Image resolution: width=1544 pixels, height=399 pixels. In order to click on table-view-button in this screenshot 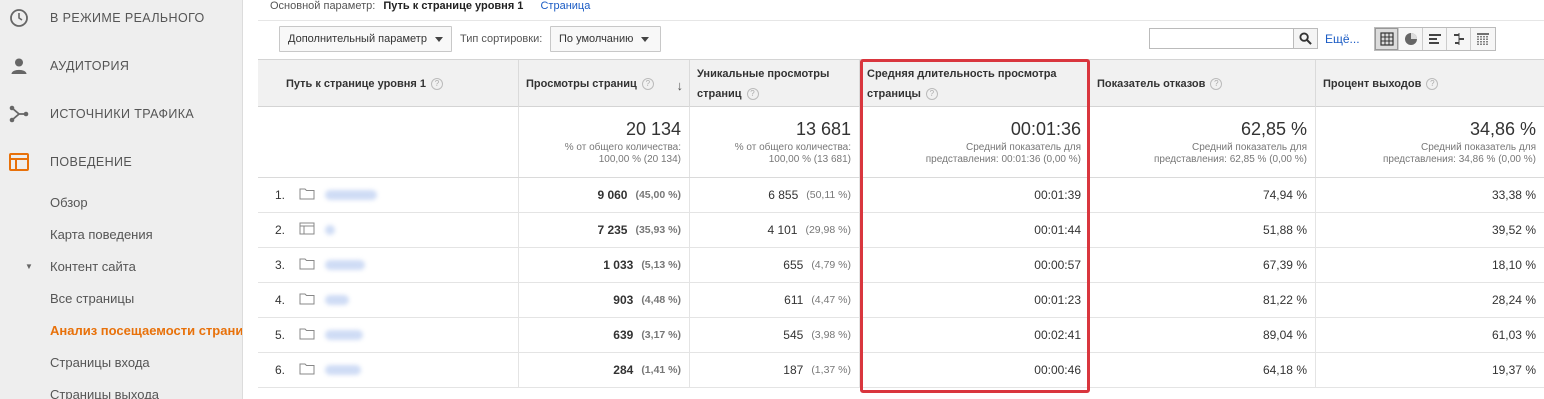, I will do `click(1387, 39)`.